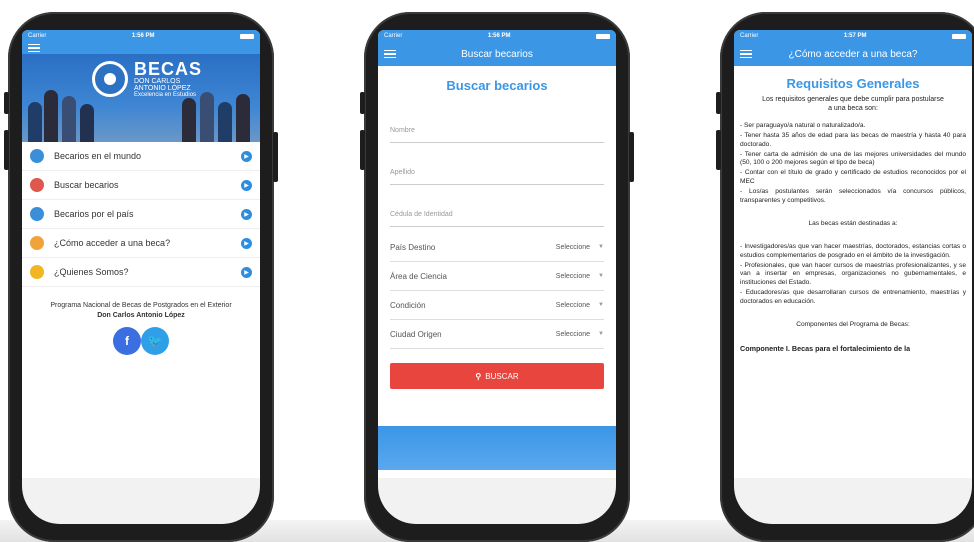 This screenshot has height=542, width=974. What do you see at coordinates (497, 247) in the screenshot?
I see `select-pais-destino: País Destino Seleccione ▼` at bounding box center [497, 247].